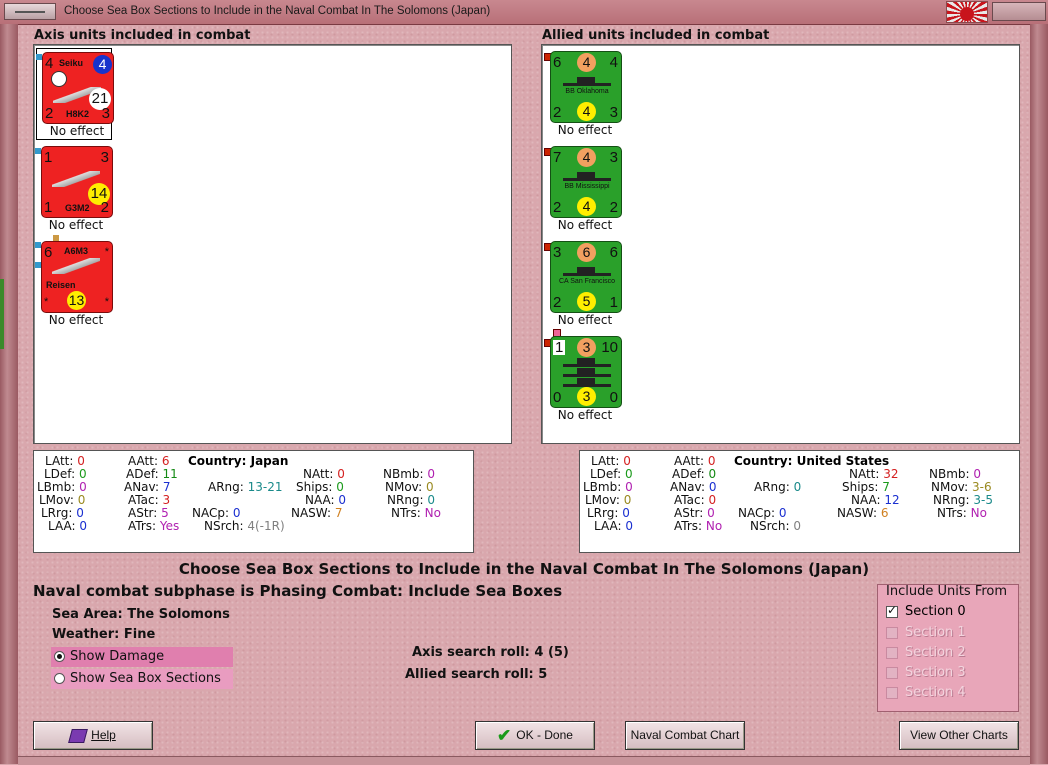 The image size is (1048, 765). What do you see at coordinates (611, 461) in the screenshot?
I see `stat-latt: LAtt: 0` at bounding box center [611, 461].